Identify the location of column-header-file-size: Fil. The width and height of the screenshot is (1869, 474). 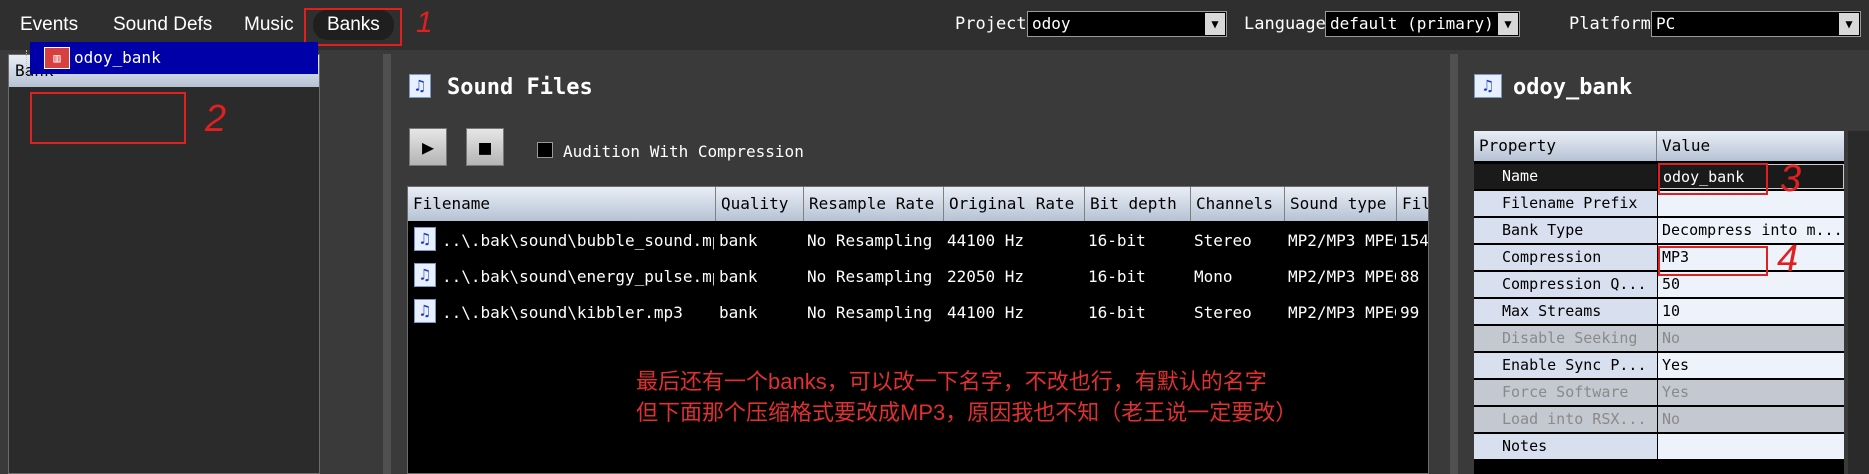
(1412, 204).